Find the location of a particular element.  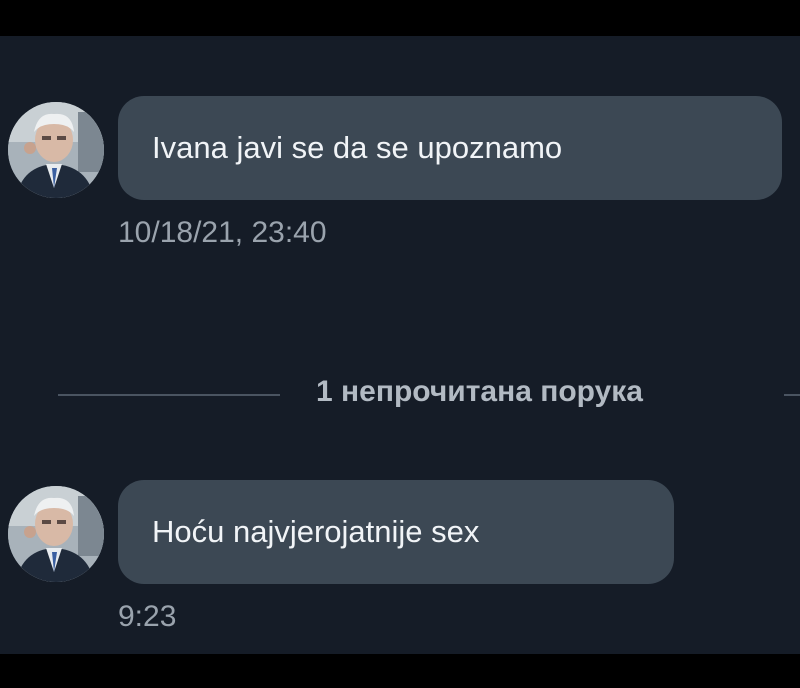

message-bubble: Hoću najvjerojatnije sex is located at coordinates (396, 532).